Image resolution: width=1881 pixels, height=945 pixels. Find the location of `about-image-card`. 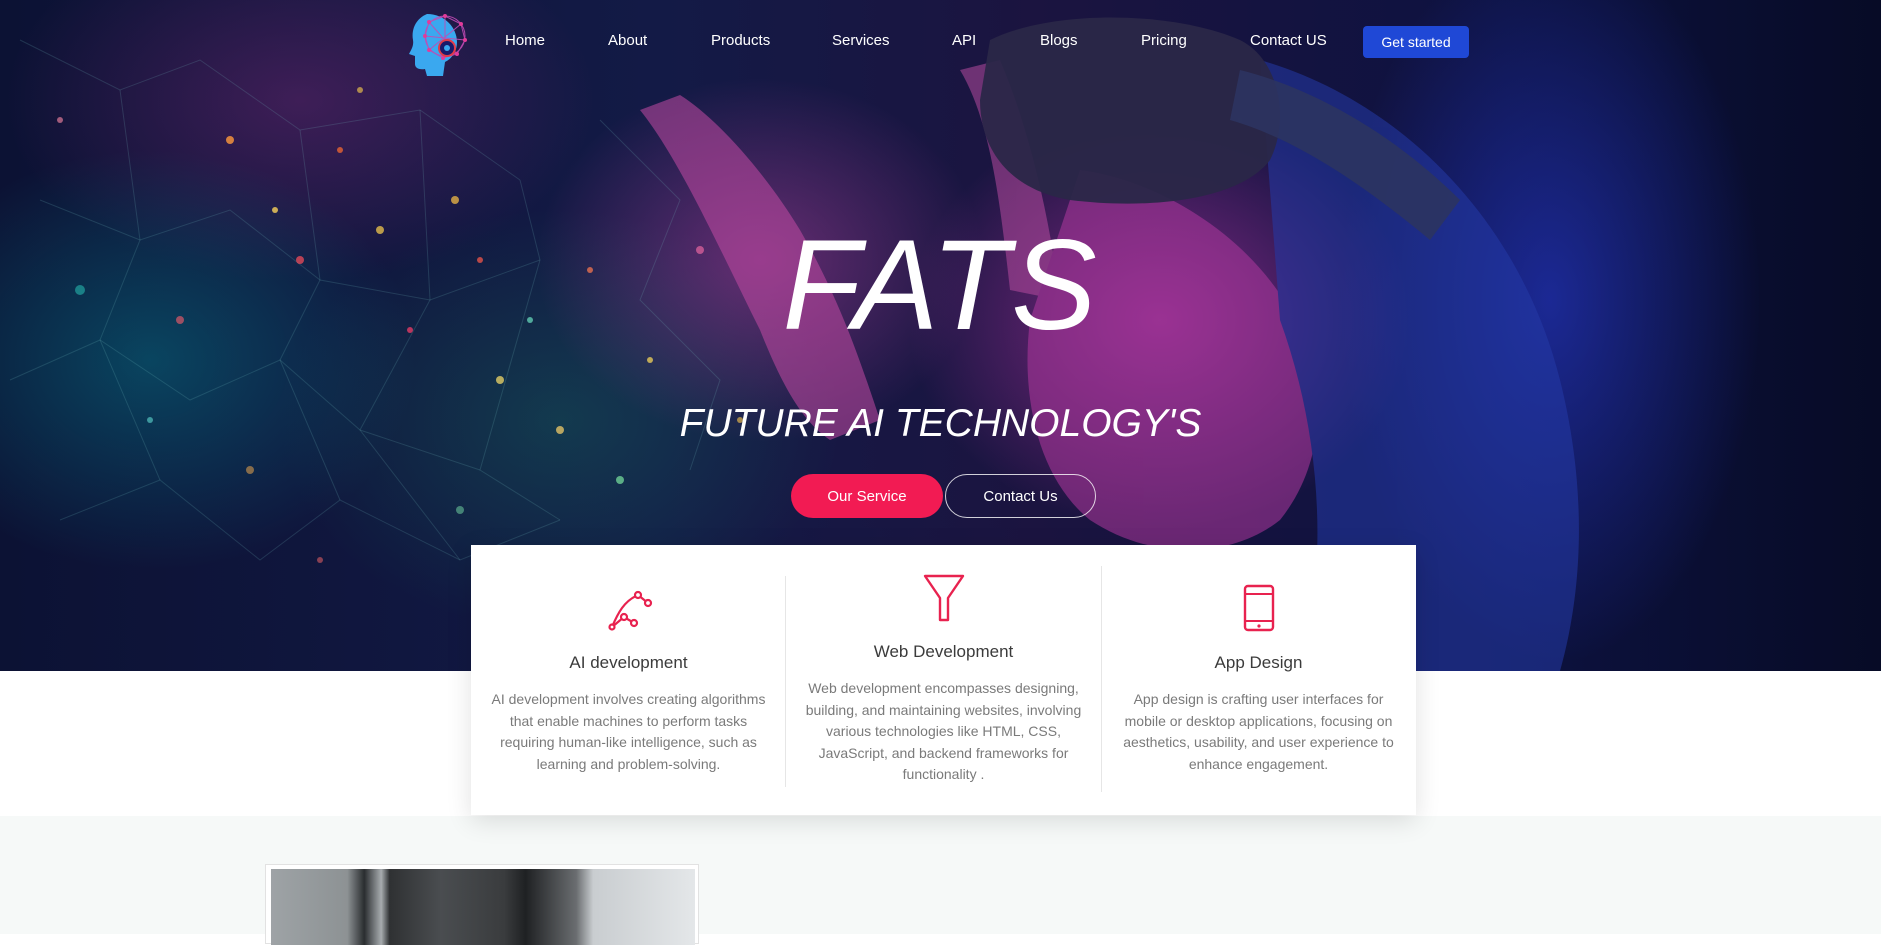

about-image-card is located at coordinates (482, 904).